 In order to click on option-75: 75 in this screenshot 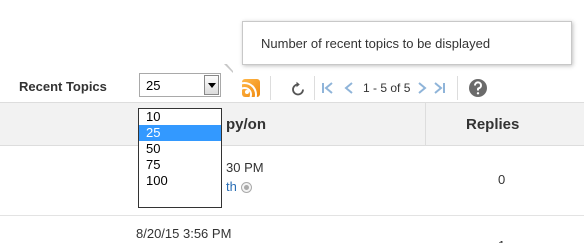, I will do `click(180, 165)`.